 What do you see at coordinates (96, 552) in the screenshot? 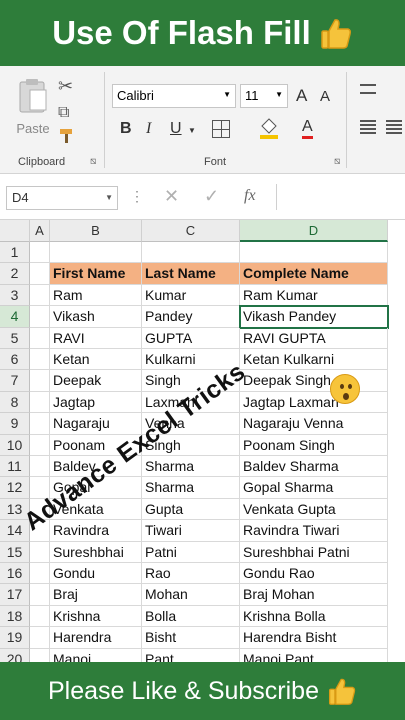
I see `cell-b15: Sureshbhai` at bounding box center [96, 552].